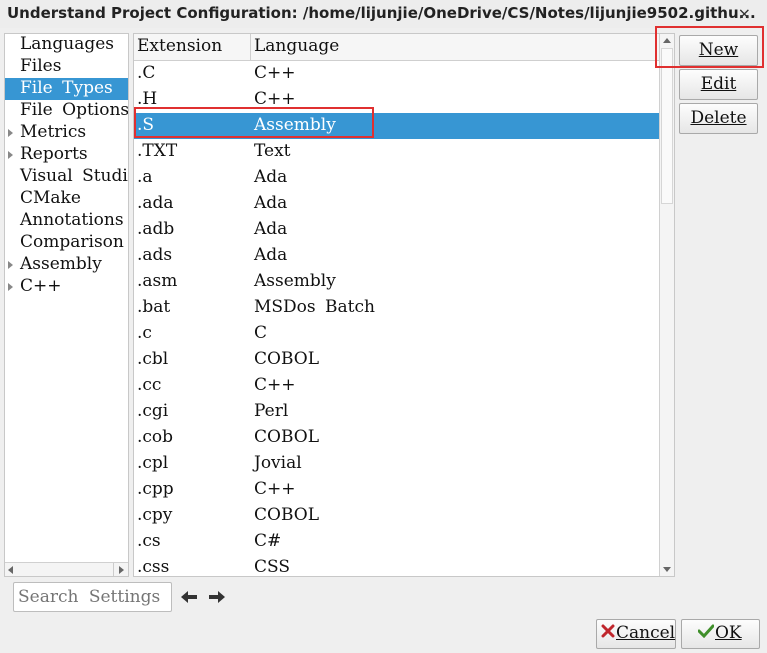 The image size is (767, 653). I want to click on close-icon: ×, so click(744, 14).